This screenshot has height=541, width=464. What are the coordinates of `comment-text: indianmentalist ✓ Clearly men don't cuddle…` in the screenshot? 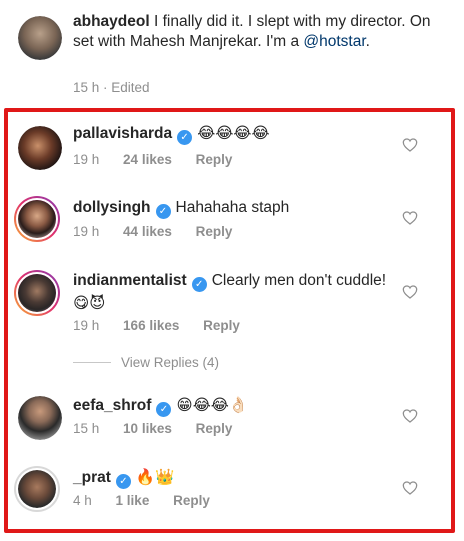 It's located at (238, 292).